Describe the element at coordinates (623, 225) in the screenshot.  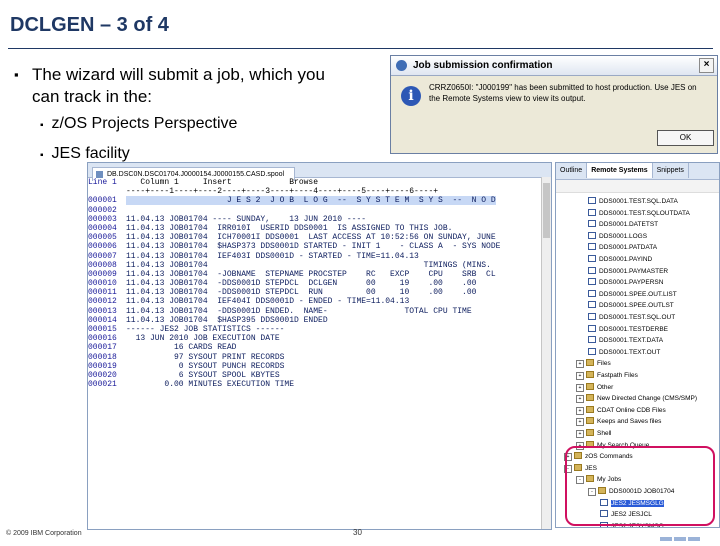
I see `tree-node: DDS0001.DATETST` at that location.